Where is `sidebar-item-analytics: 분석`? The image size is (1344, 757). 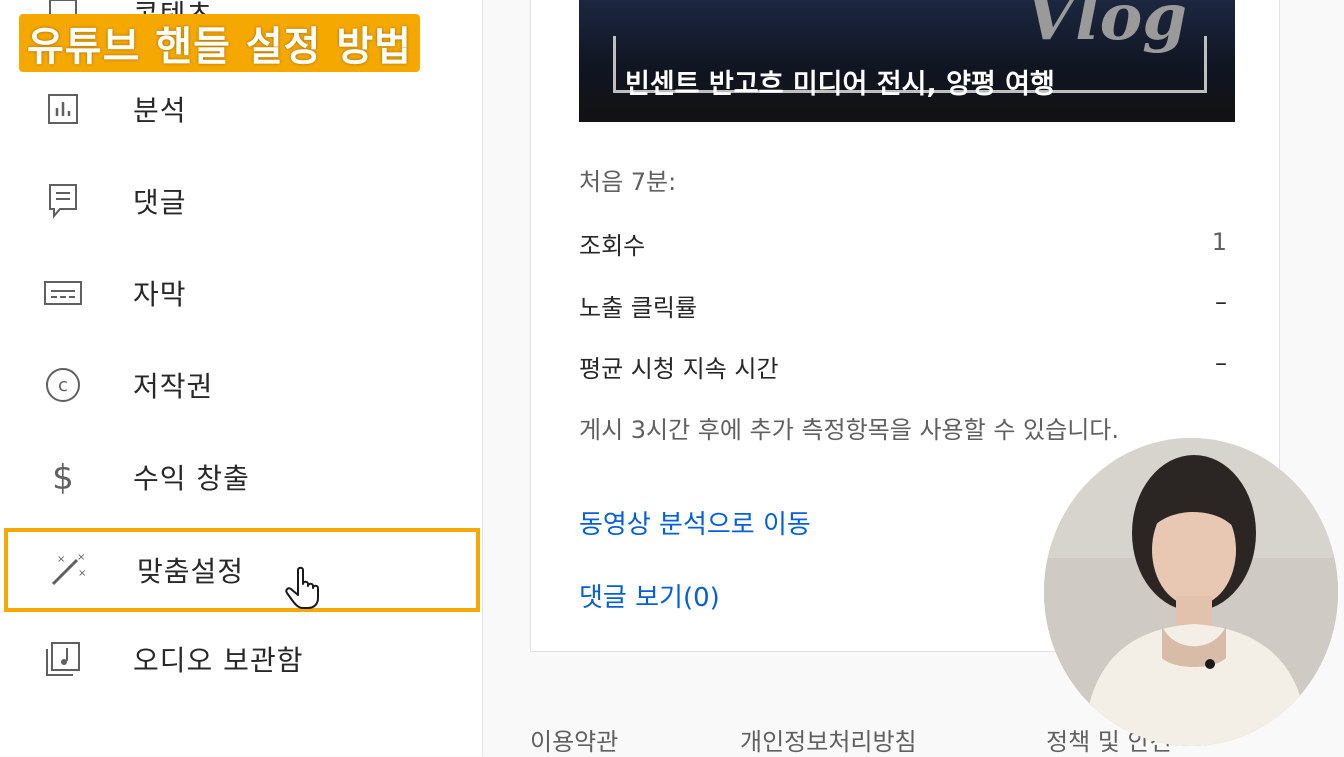 sidebar-item-analytics: 분석 is located at coordinates (241, 109).